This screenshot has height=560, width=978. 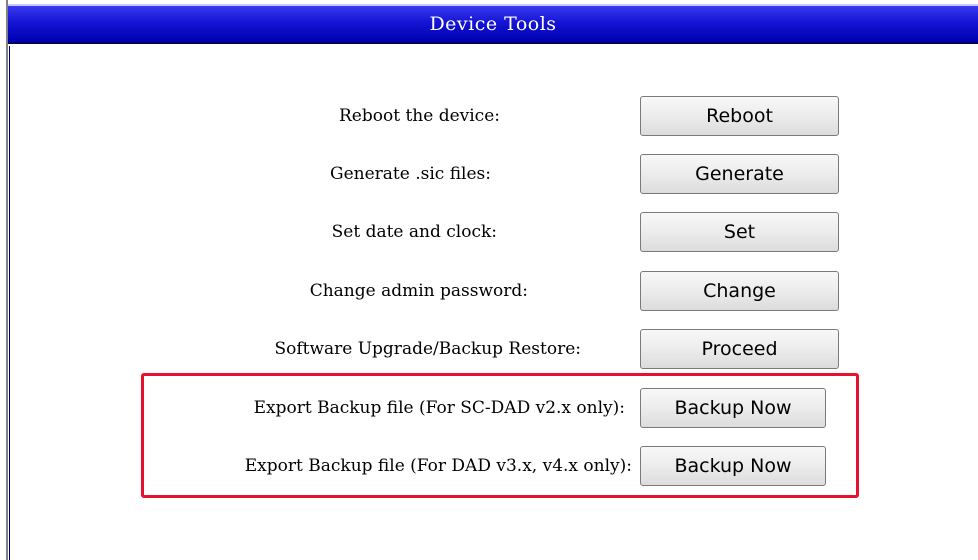 I want to click on generate-button: Generate, so click(x=739, y=174).